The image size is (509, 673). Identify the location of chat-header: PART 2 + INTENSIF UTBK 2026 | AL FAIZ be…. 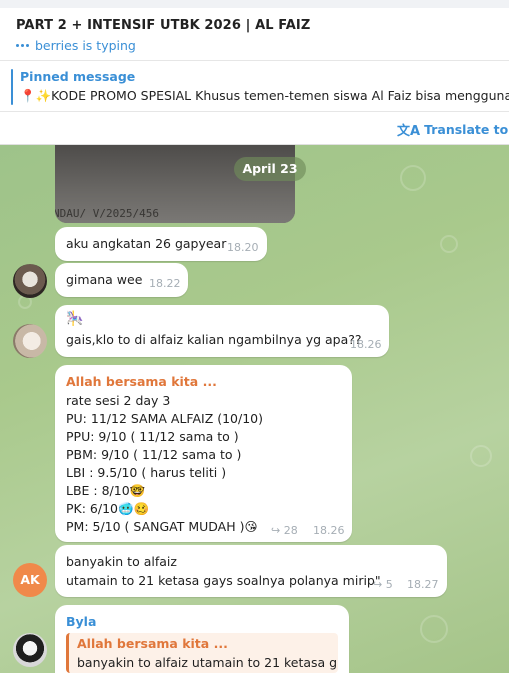
(254, 34).